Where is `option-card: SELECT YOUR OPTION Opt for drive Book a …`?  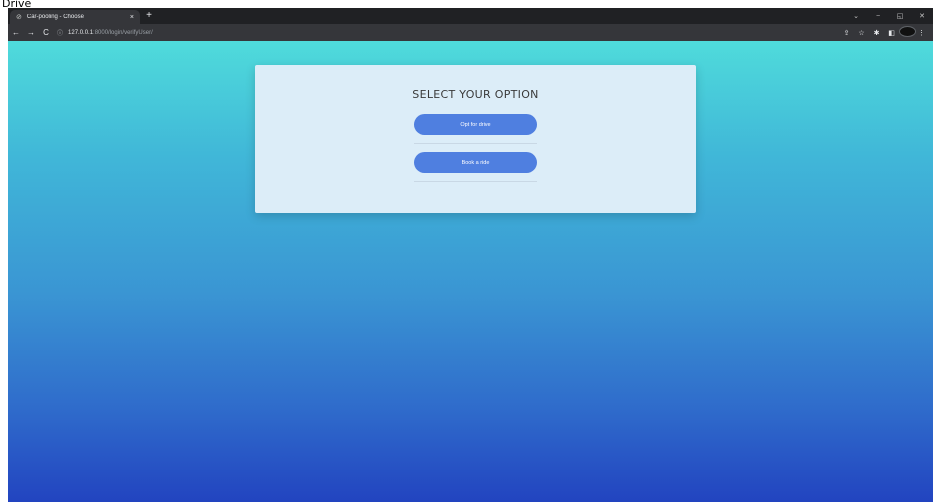 option-card: SELECT YOUR OPTION Opt for drive Book a … is located at coordinates (475, 139).